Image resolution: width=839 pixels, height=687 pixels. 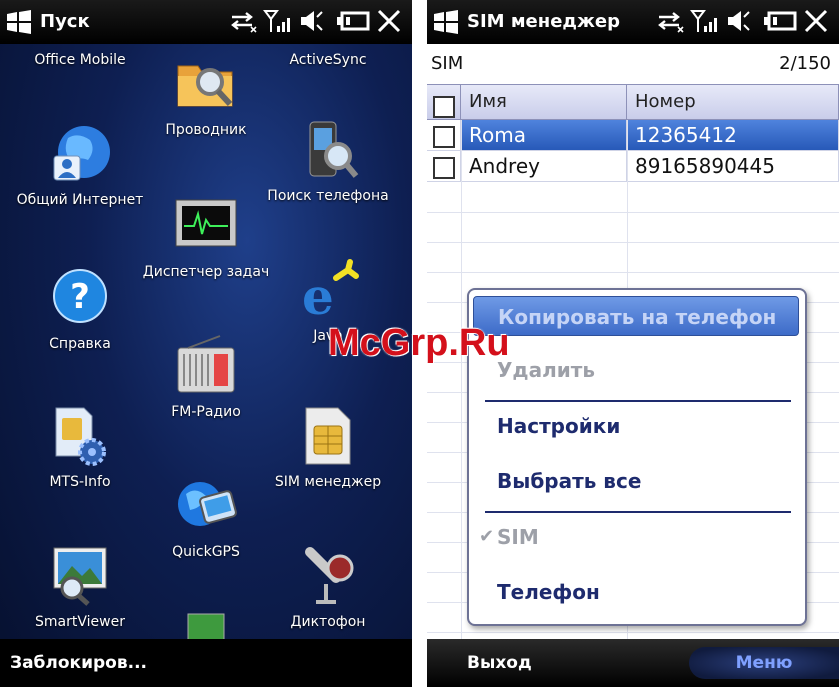 I want to click on storage-bar: SIM 2/150, so click(x=633, y=64).